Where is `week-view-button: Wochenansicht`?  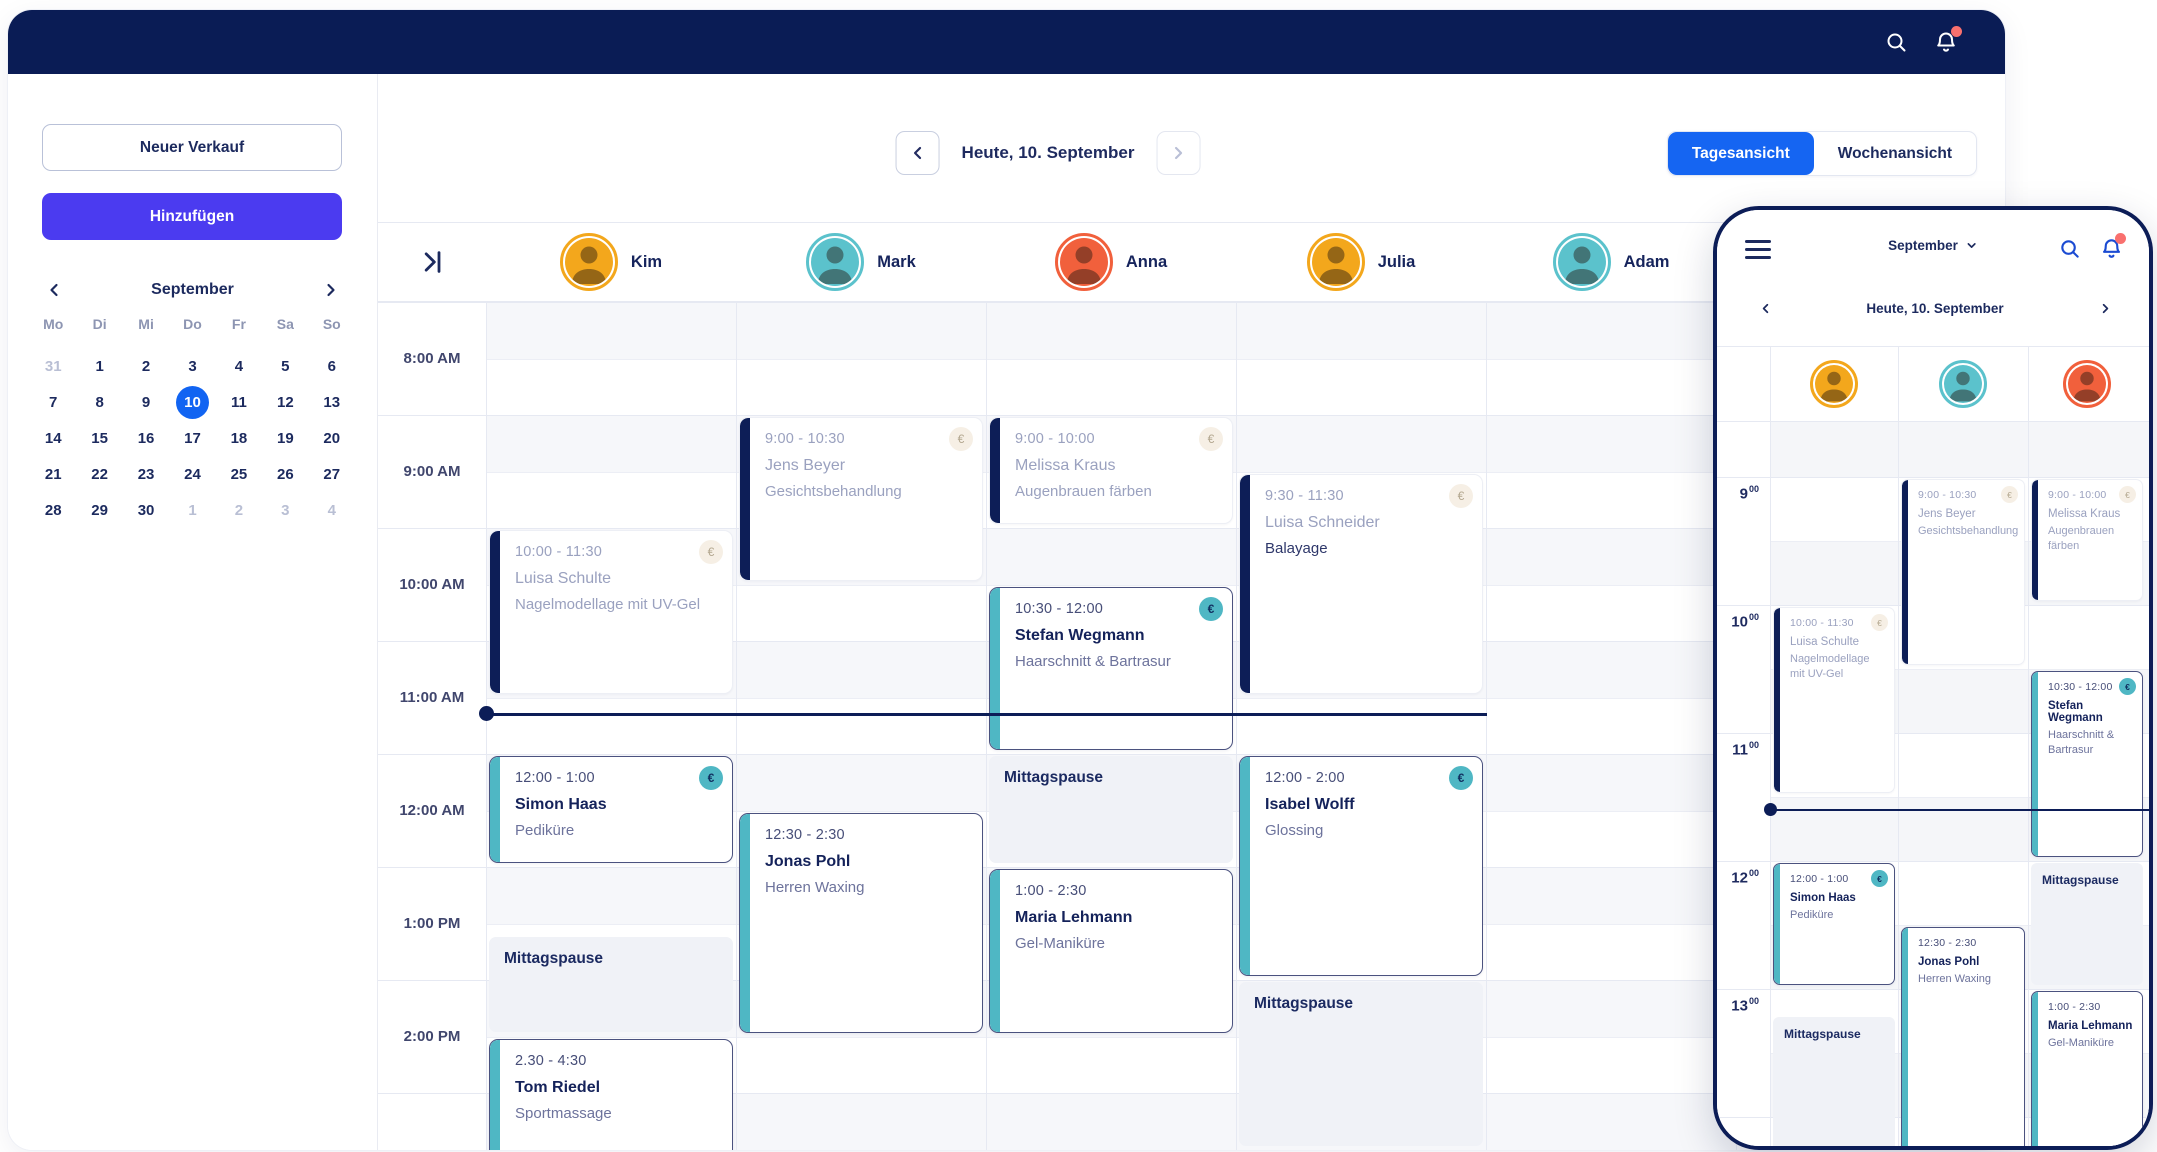
week-view-button: Wochenansicht is located at coordinates (1895, 153).